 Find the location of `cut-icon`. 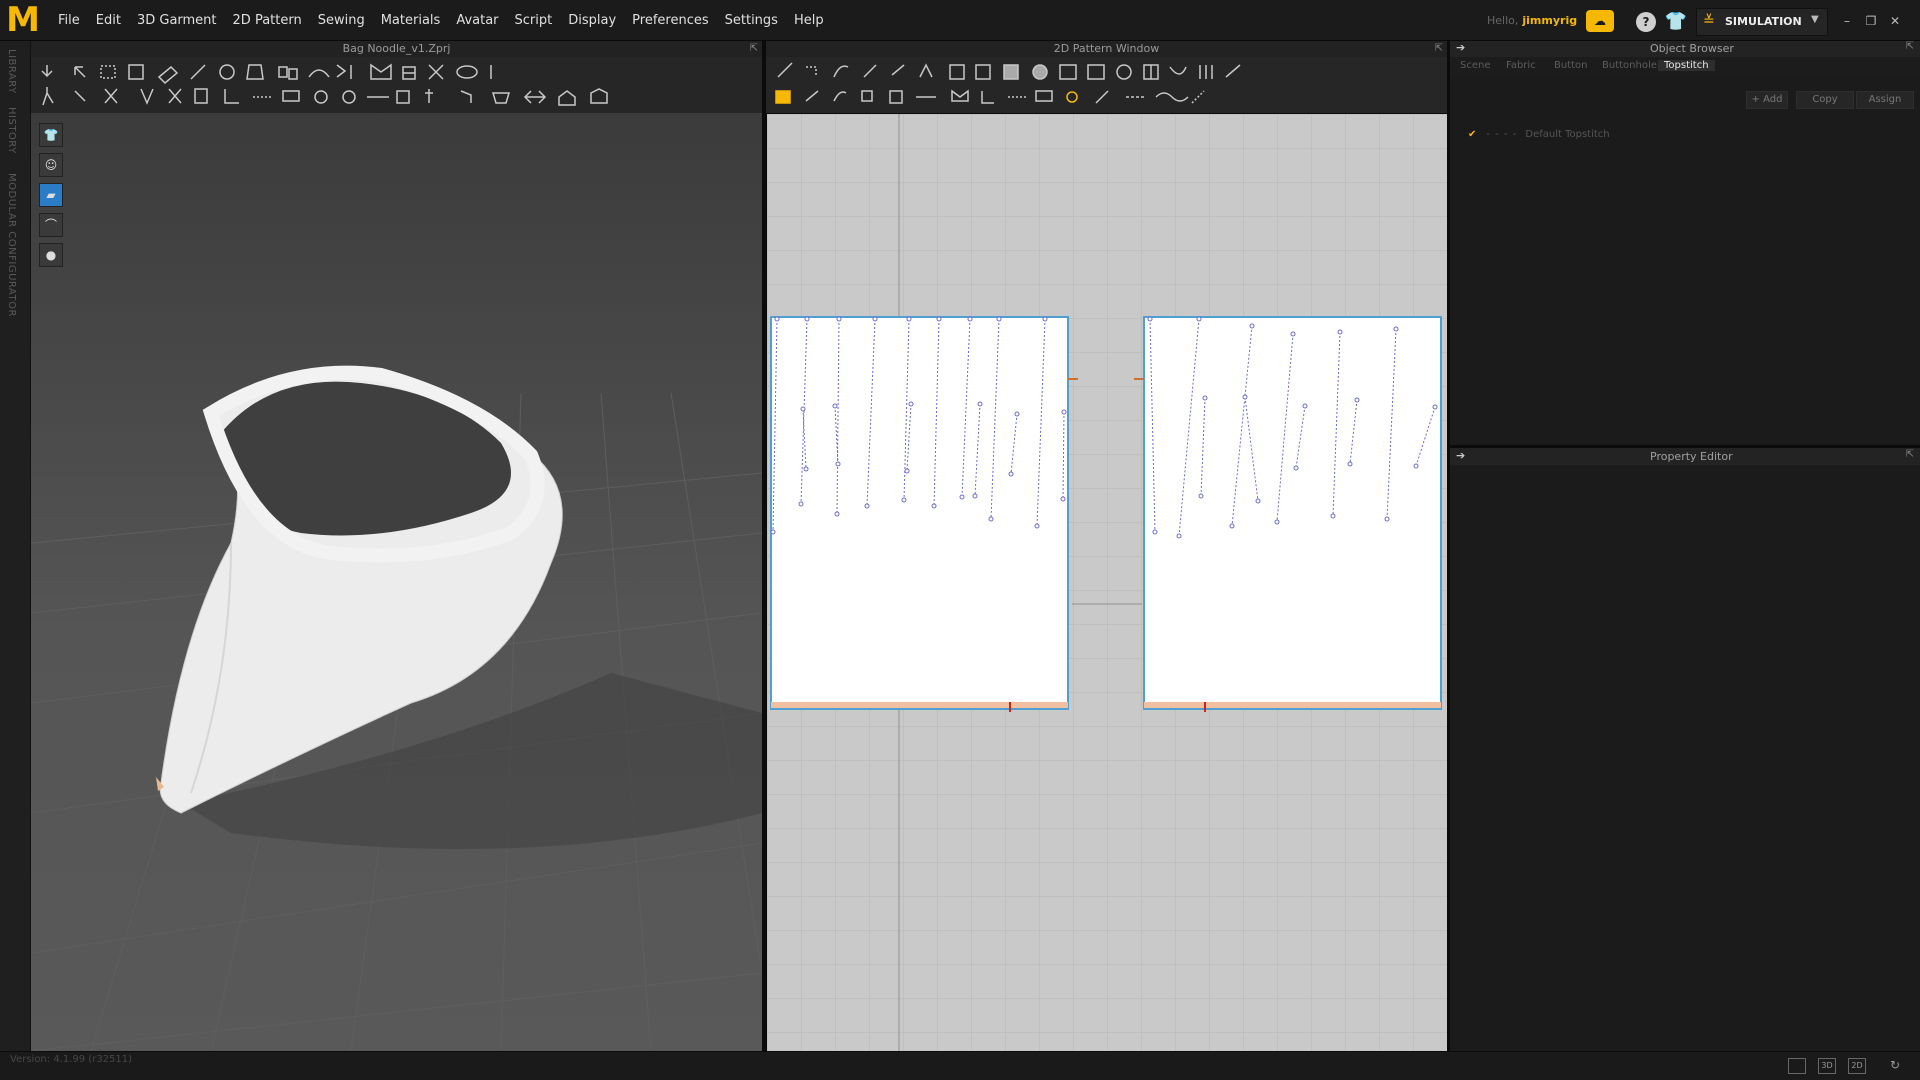

cut-icon is located at coordinates (436, 72).